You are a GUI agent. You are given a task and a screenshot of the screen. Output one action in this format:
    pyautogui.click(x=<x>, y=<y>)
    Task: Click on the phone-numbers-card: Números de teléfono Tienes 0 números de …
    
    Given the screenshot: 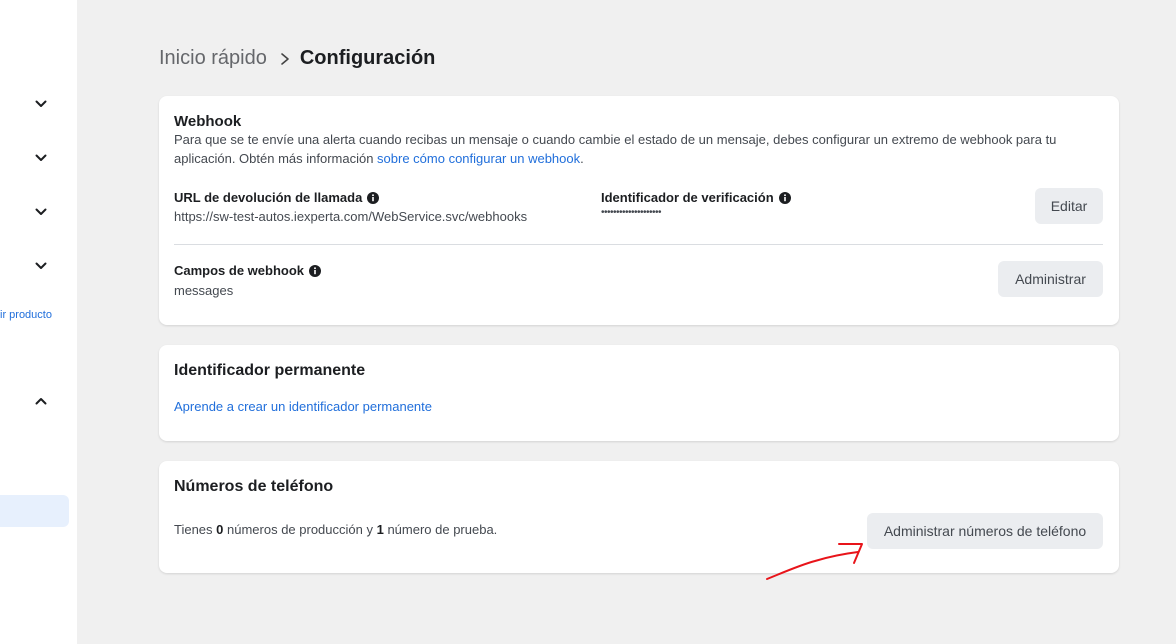 What is the action you would take?
    pyautogui.click(x=639, y=517)
    